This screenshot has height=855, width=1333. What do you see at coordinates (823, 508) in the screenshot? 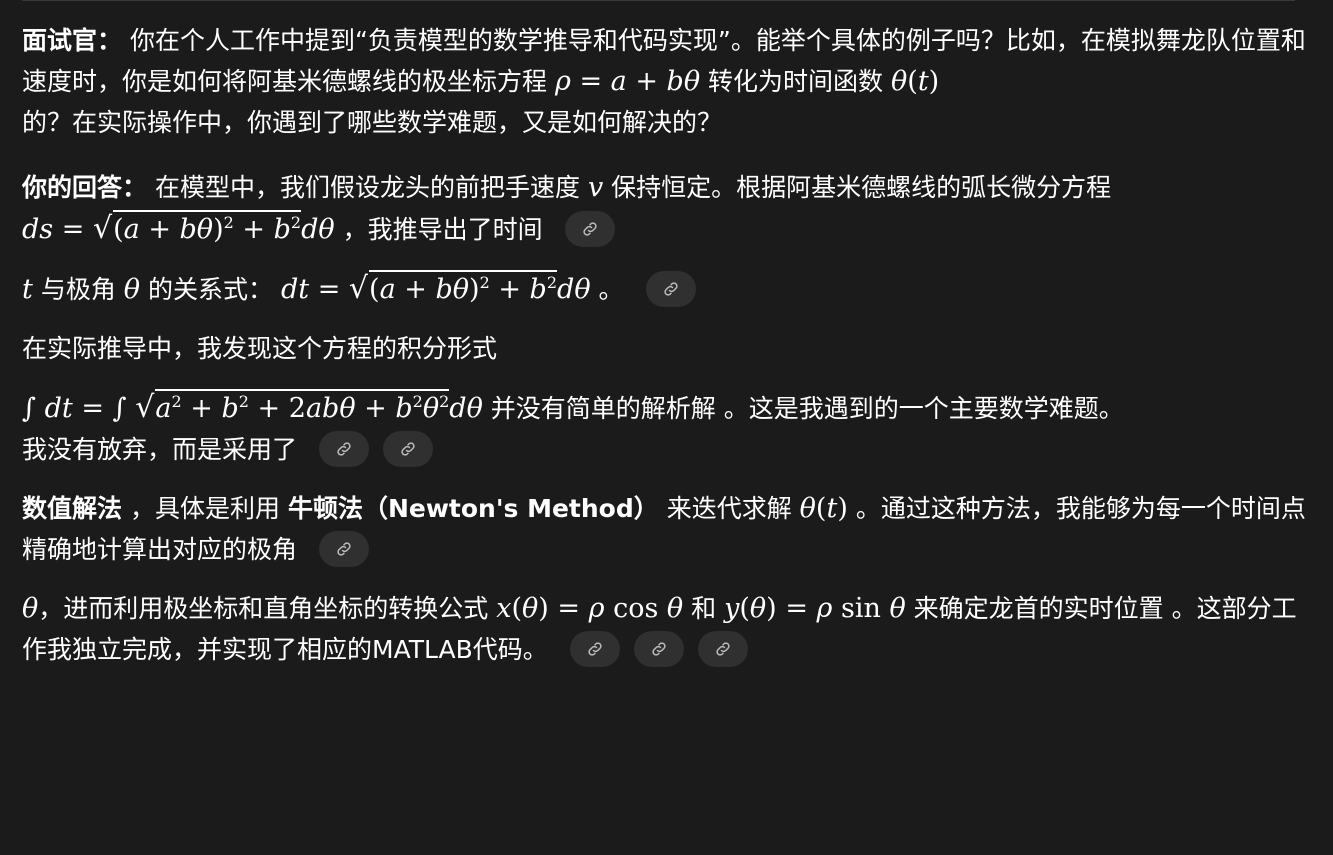
I see `formula-theta-t-2: θ(t)` at bounding box center [823, 508].